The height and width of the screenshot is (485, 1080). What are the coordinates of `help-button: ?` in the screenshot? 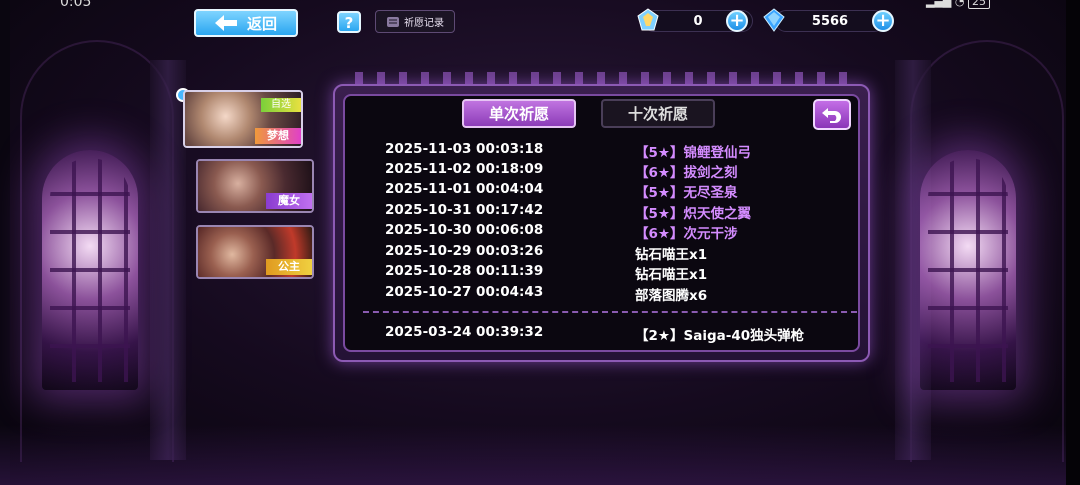 It's located at (349, 22).